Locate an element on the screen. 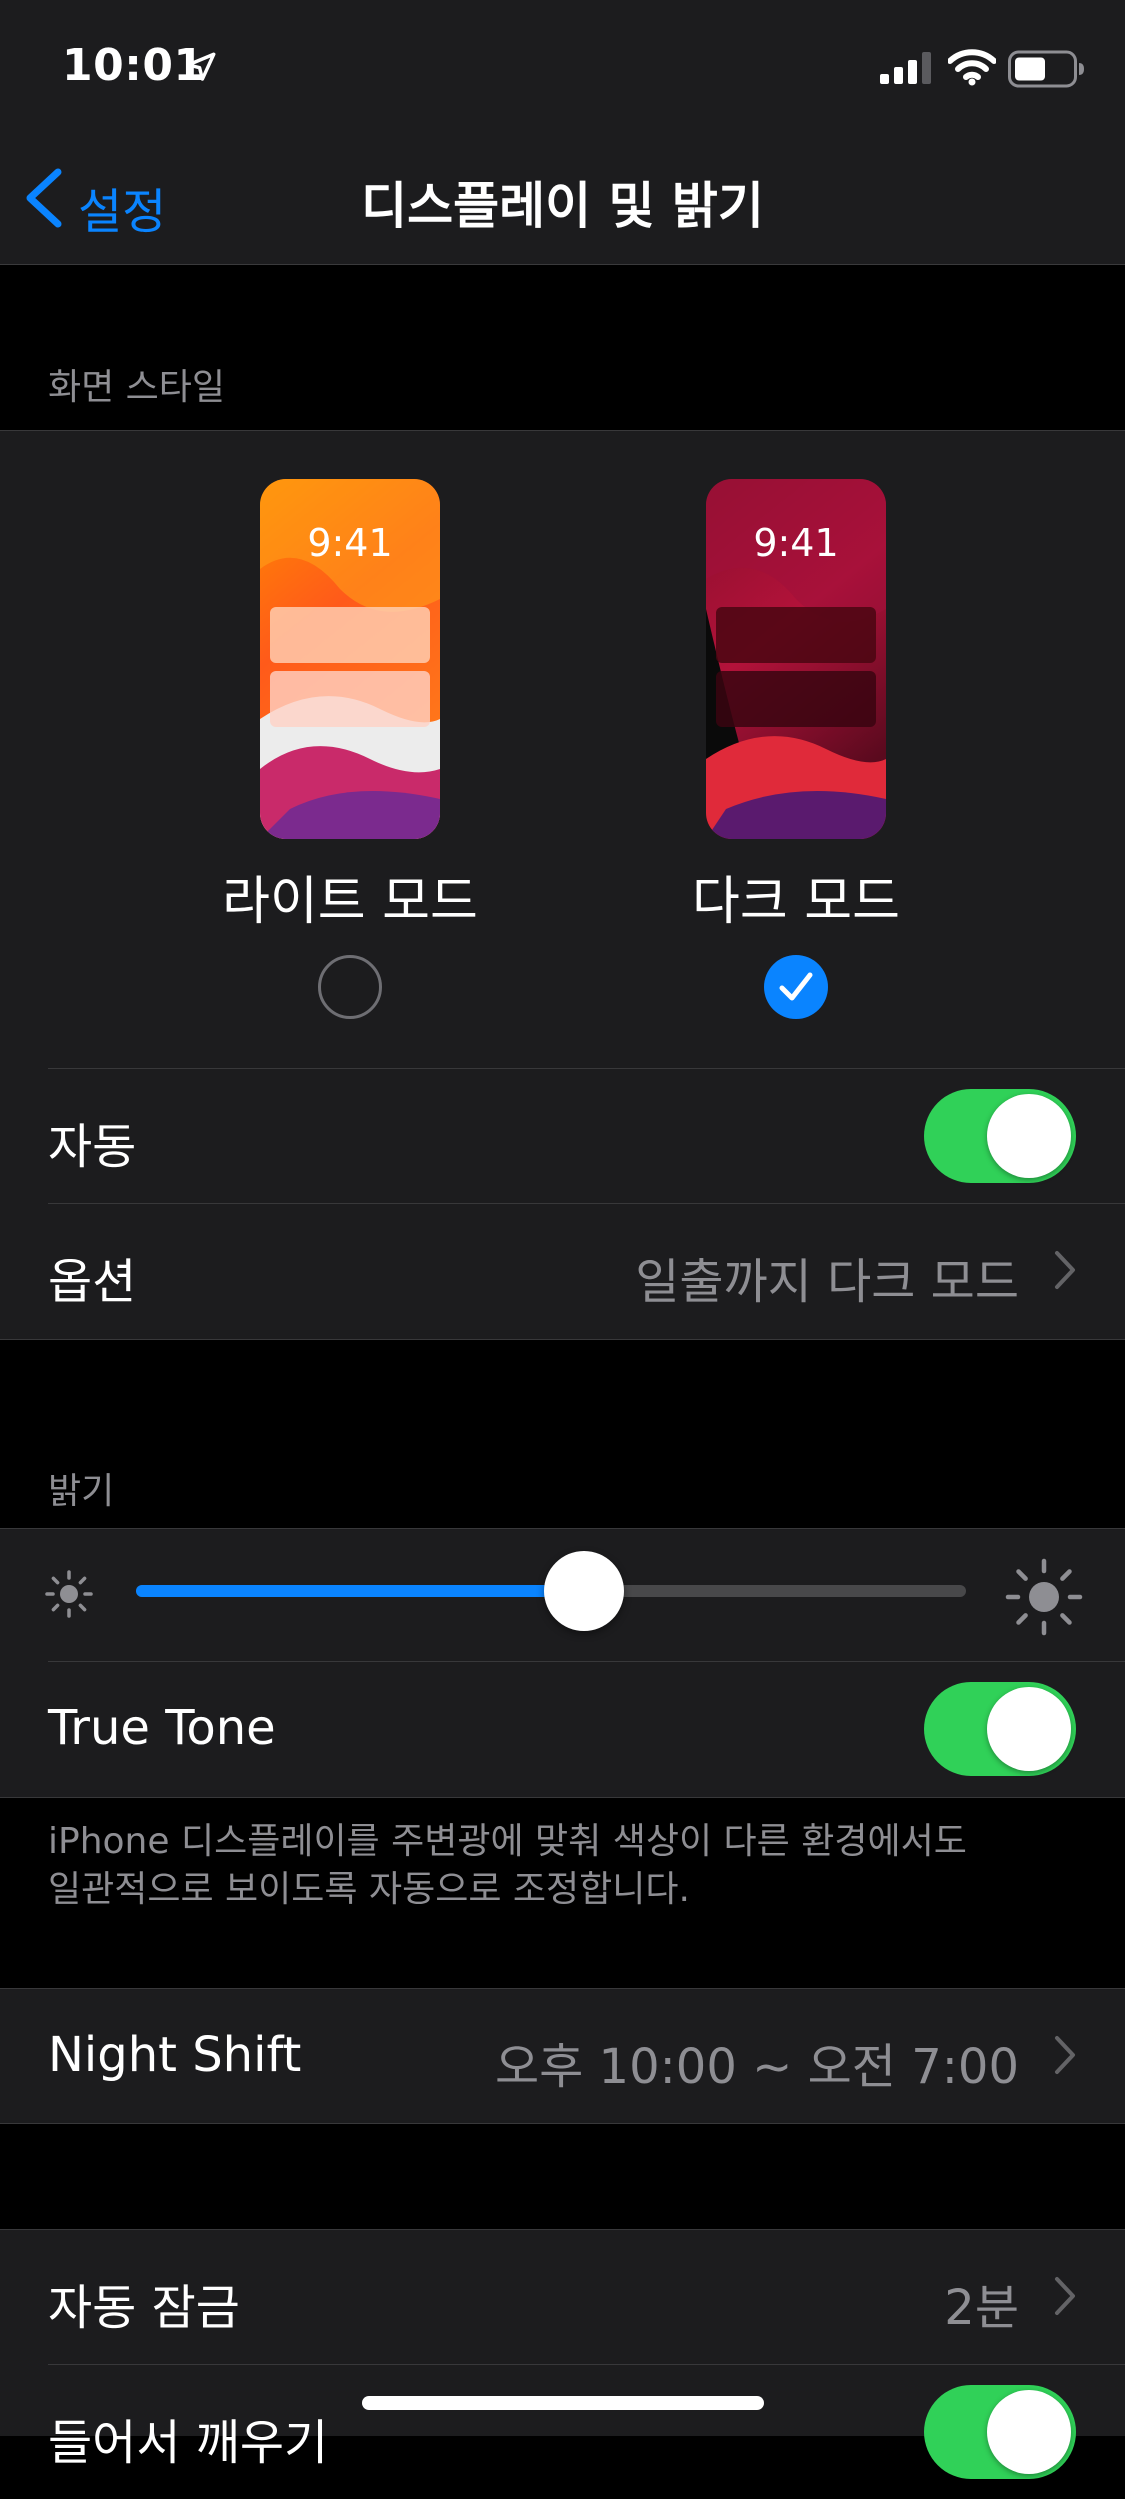 The width and height of the screenshot is (1125, 2499). dark-mode-preview: 9:41 is located at coordinates (796, 659).